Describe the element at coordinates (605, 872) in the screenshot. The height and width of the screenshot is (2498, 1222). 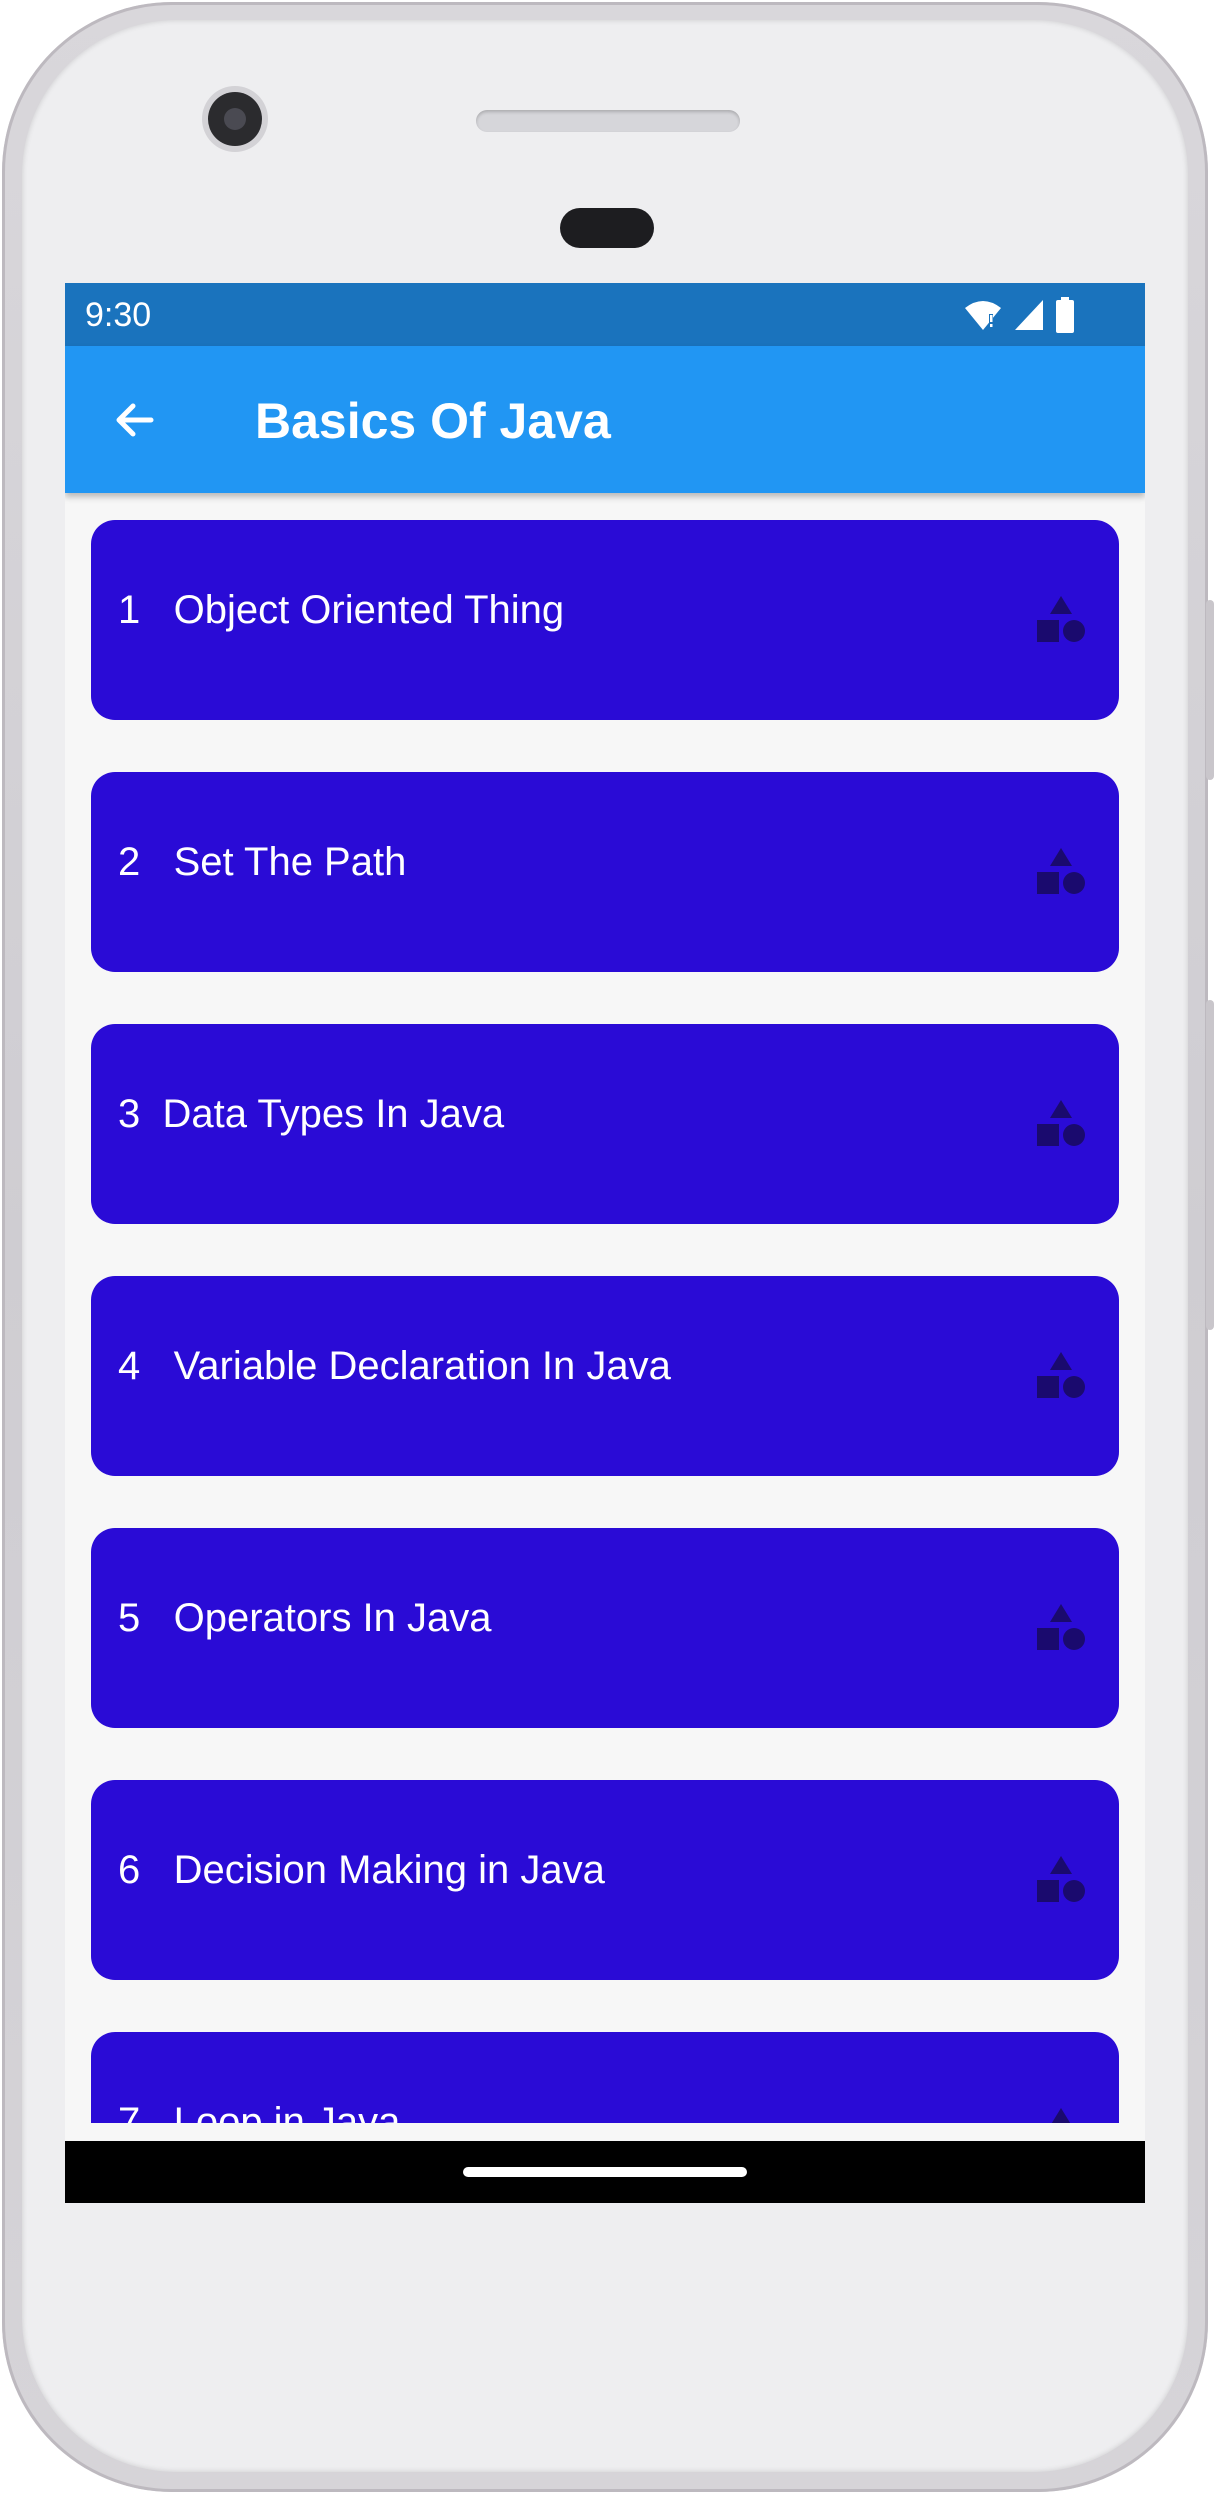
I see `topic-card: 2 Set The Path` at that location.